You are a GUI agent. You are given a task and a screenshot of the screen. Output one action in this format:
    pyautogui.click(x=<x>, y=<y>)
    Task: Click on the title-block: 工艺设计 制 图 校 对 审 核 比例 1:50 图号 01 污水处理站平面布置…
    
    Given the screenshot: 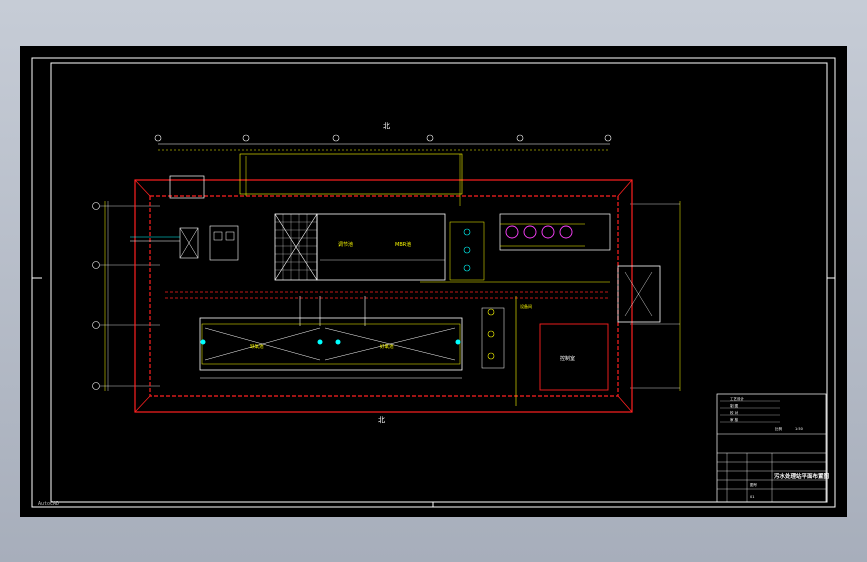 What is the action you would take?
    pyautogui.click(x=773, y=448)
    